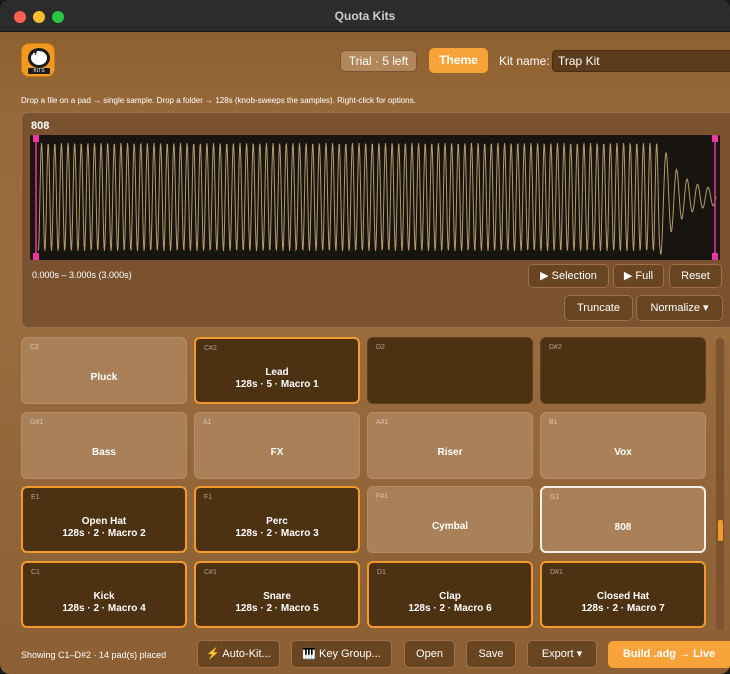 Image resolution: width=730 pixels, height=674 pixels. I want to click on end-marker-bottom-handle, so click(715, 256).